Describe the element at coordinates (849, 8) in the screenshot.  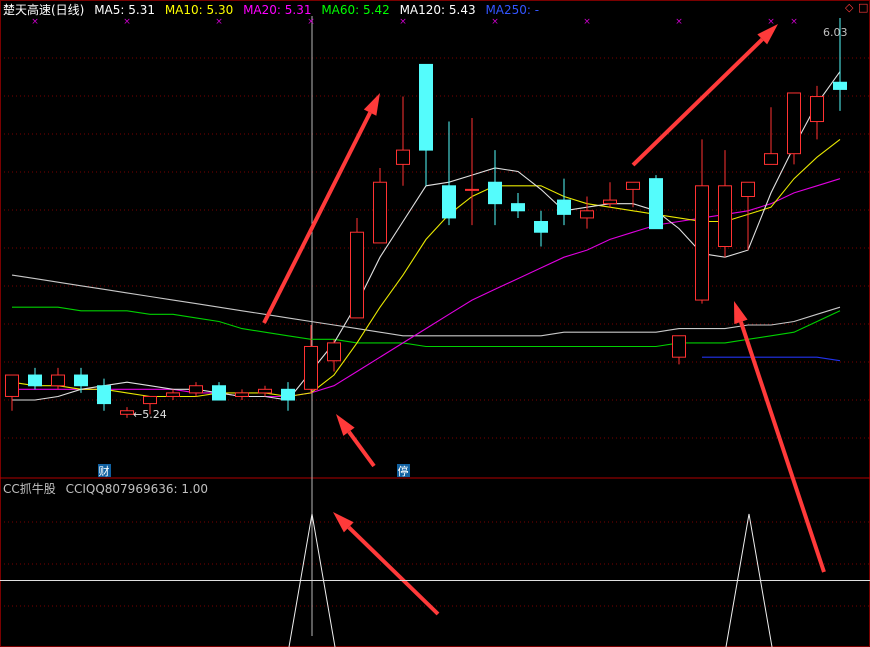
I see `diamond-icon: ◇` at that location.